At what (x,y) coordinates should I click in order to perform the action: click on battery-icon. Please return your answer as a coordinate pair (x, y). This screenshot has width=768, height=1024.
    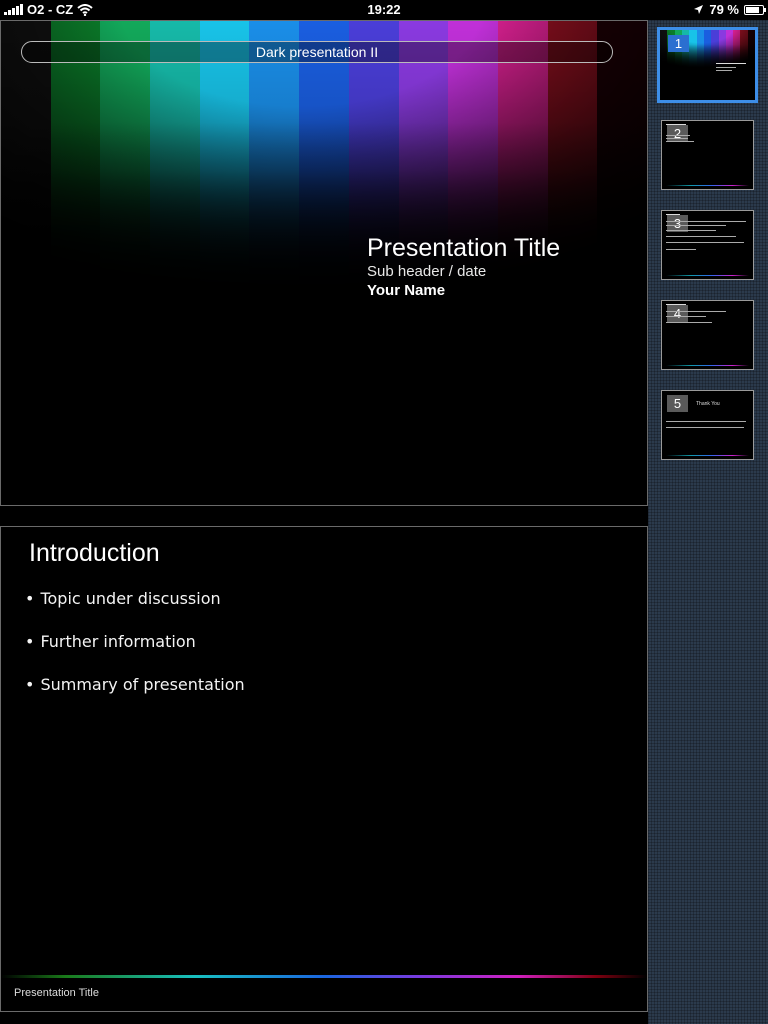
    Looking at the image, I should click on (755, 9).